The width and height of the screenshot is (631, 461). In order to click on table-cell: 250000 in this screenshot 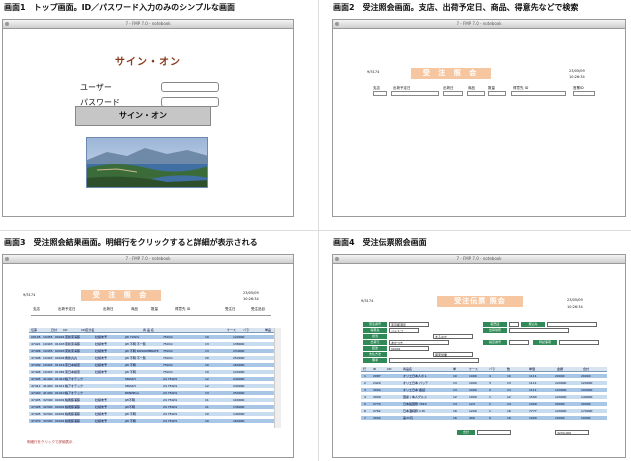, I will do `click(239, 393)`.